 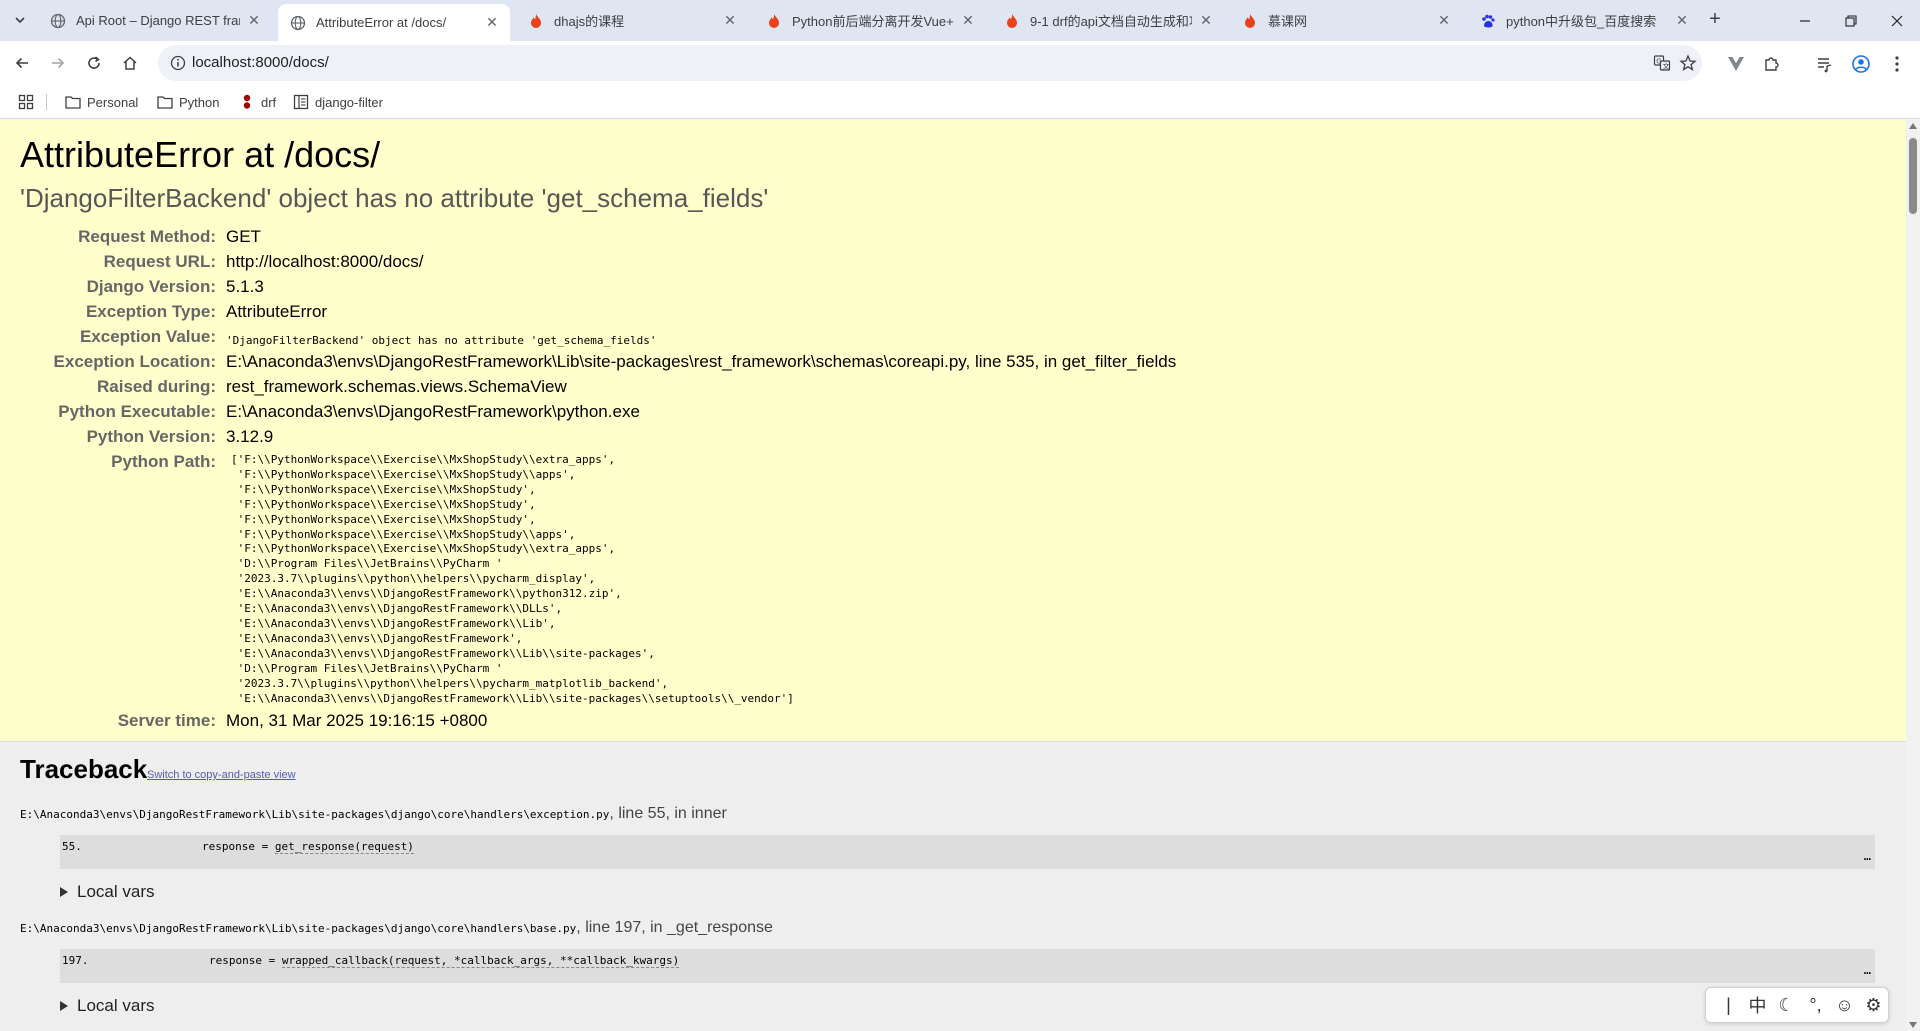 What do you see at coordinates (301, 102) in the screenshot?
I see `doc-icon` at bounding box center [301, 102].